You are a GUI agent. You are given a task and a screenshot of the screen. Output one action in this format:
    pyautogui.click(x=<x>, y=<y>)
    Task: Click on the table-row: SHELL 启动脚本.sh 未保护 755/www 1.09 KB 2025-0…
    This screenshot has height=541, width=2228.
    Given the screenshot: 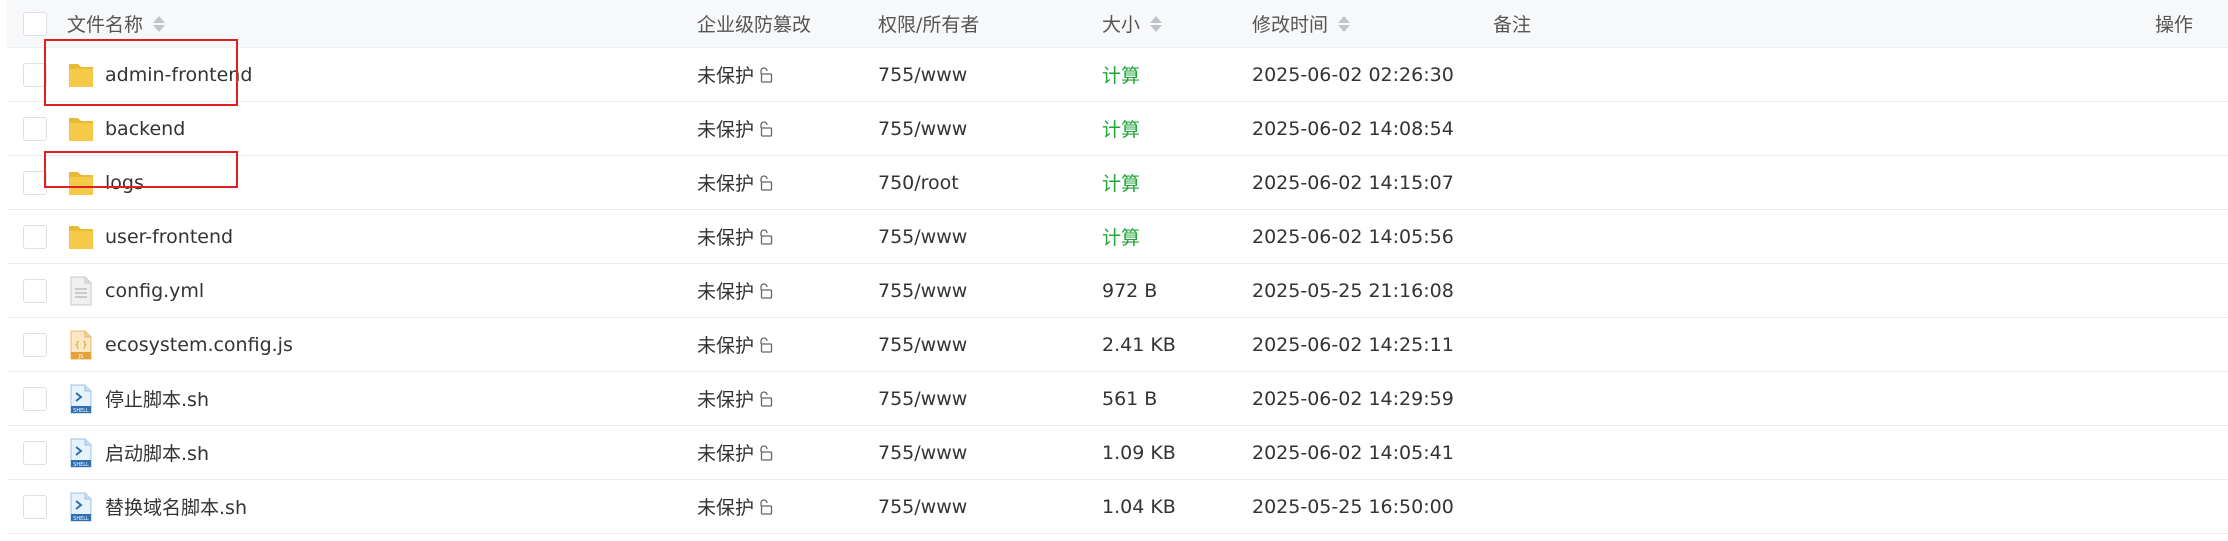 What is the action you would take?
    pyautogui.click(x=1117, y=453)
    